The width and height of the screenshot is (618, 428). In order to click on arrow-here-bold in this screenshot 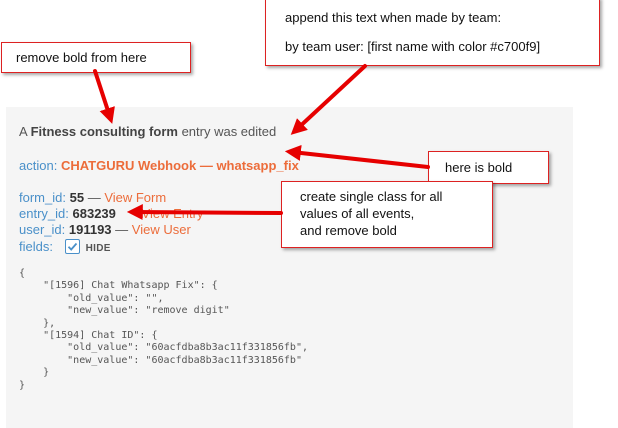, I will do `click(357, 157)`.